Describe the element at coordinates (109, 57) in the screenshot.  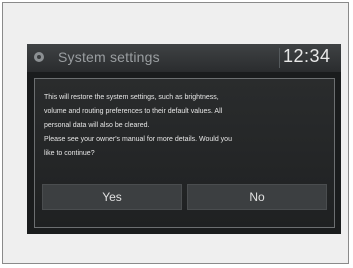
I see `page-title: System settings` at that location.